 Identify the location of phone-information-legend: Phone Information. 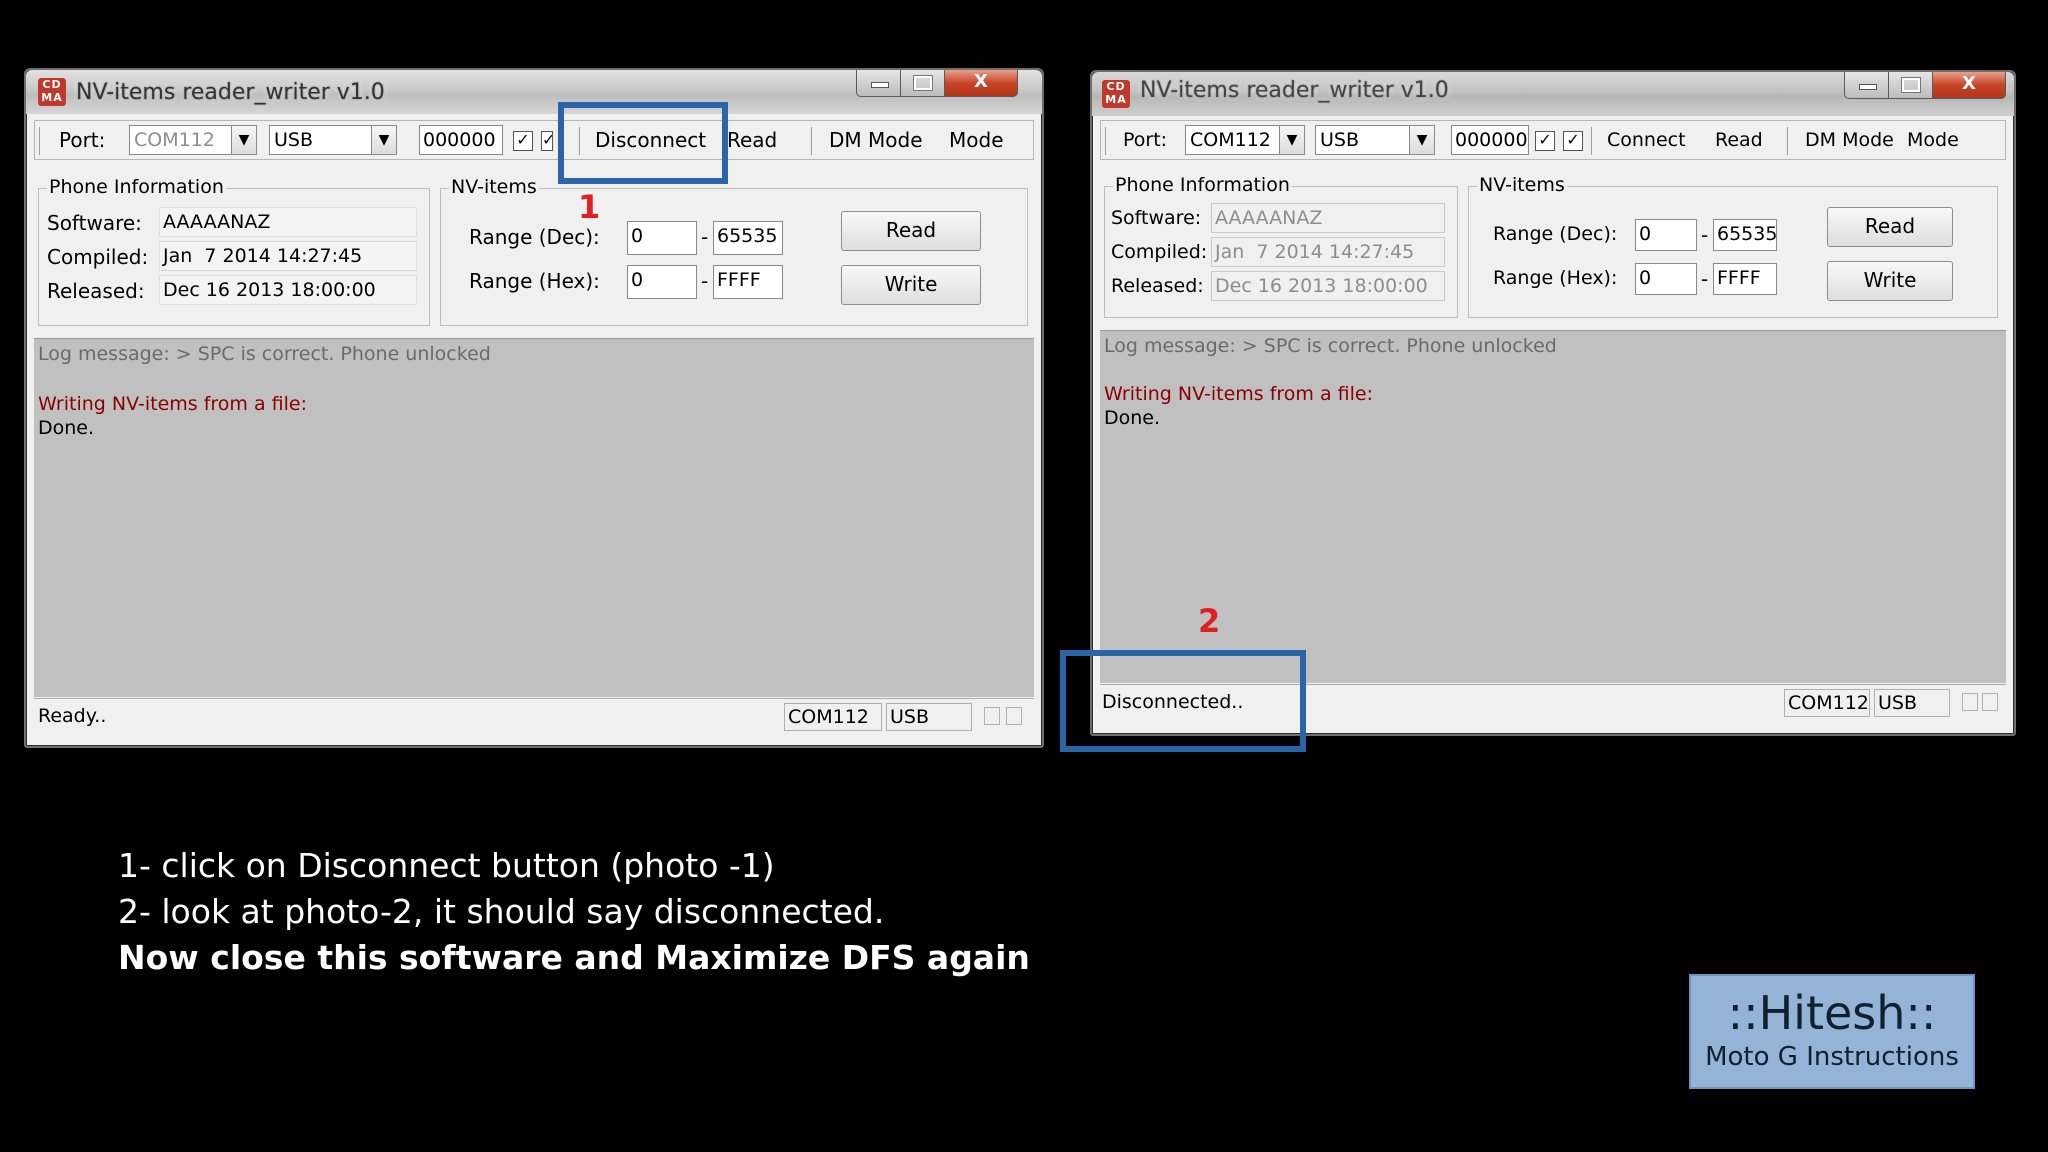
(1202, 185).